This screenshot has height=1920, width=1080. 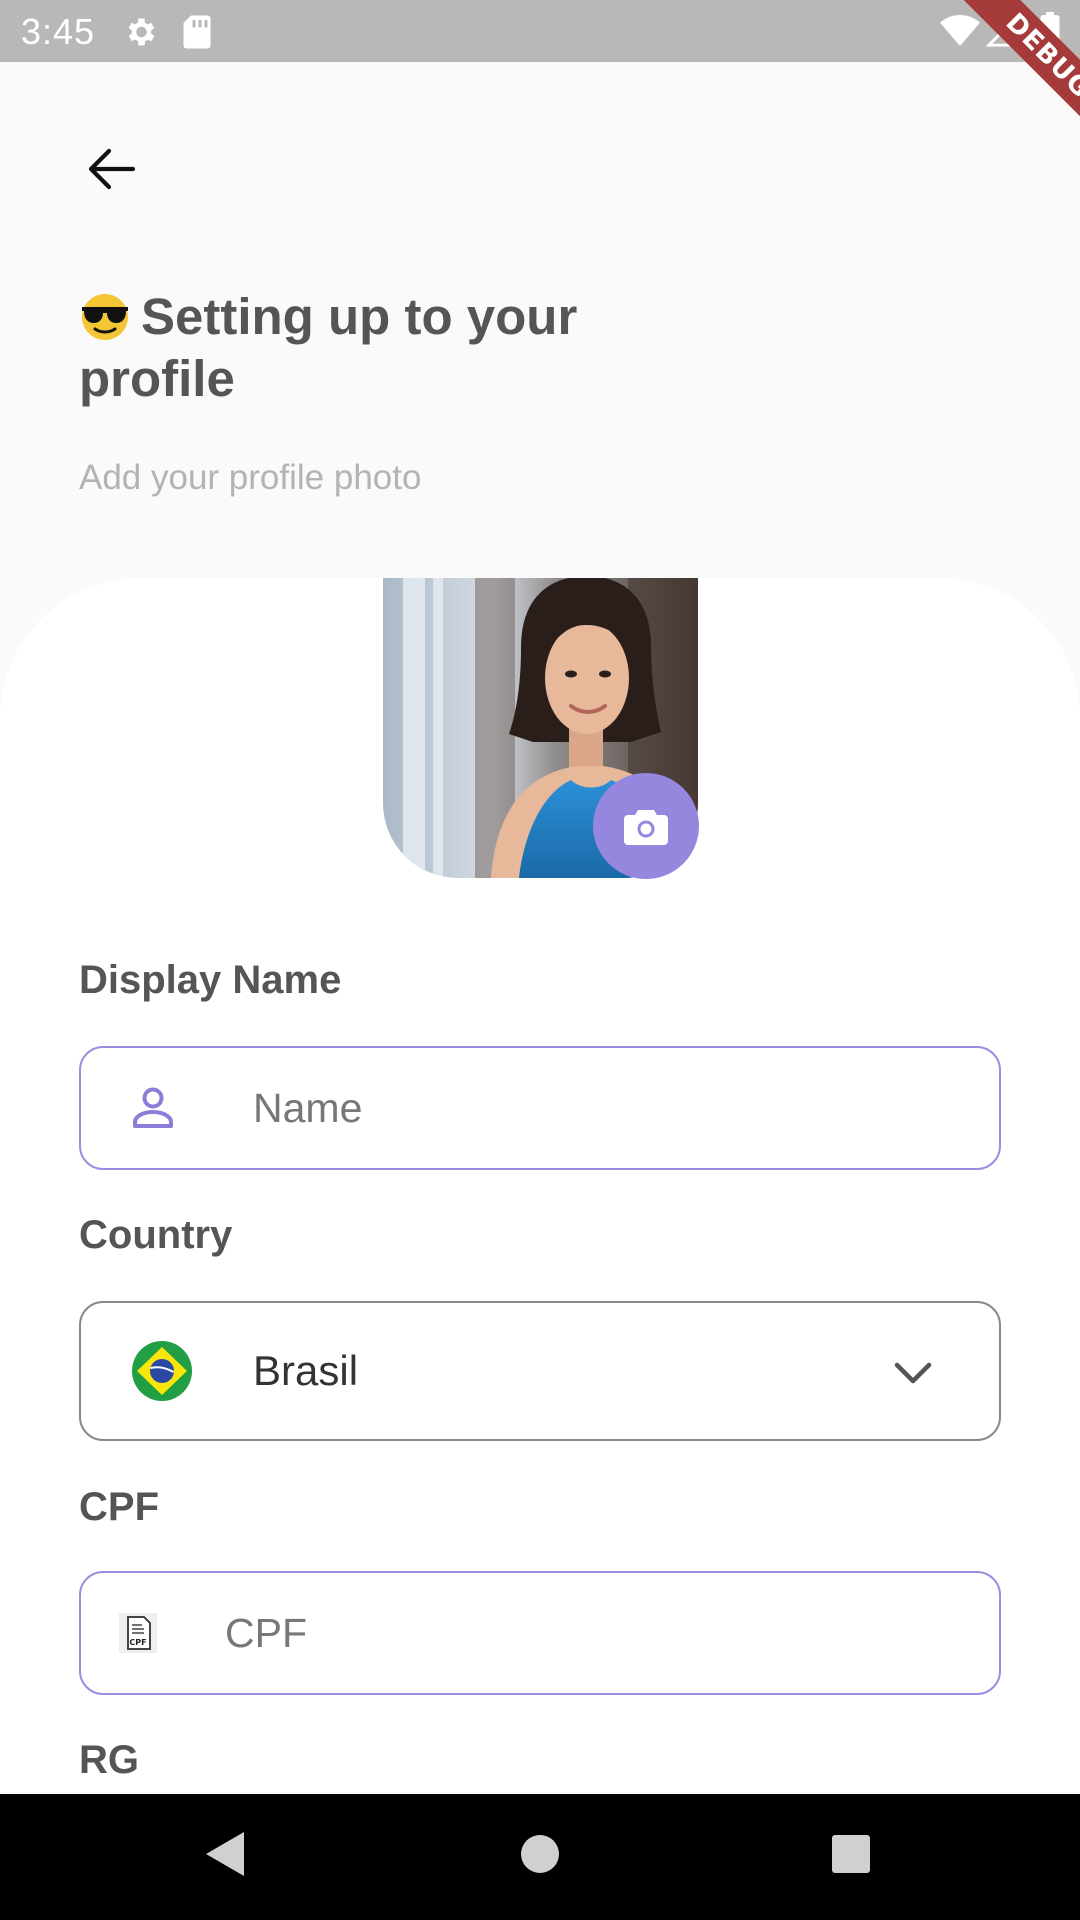 I want to click on camera-icon, so click(x=646, y=827).